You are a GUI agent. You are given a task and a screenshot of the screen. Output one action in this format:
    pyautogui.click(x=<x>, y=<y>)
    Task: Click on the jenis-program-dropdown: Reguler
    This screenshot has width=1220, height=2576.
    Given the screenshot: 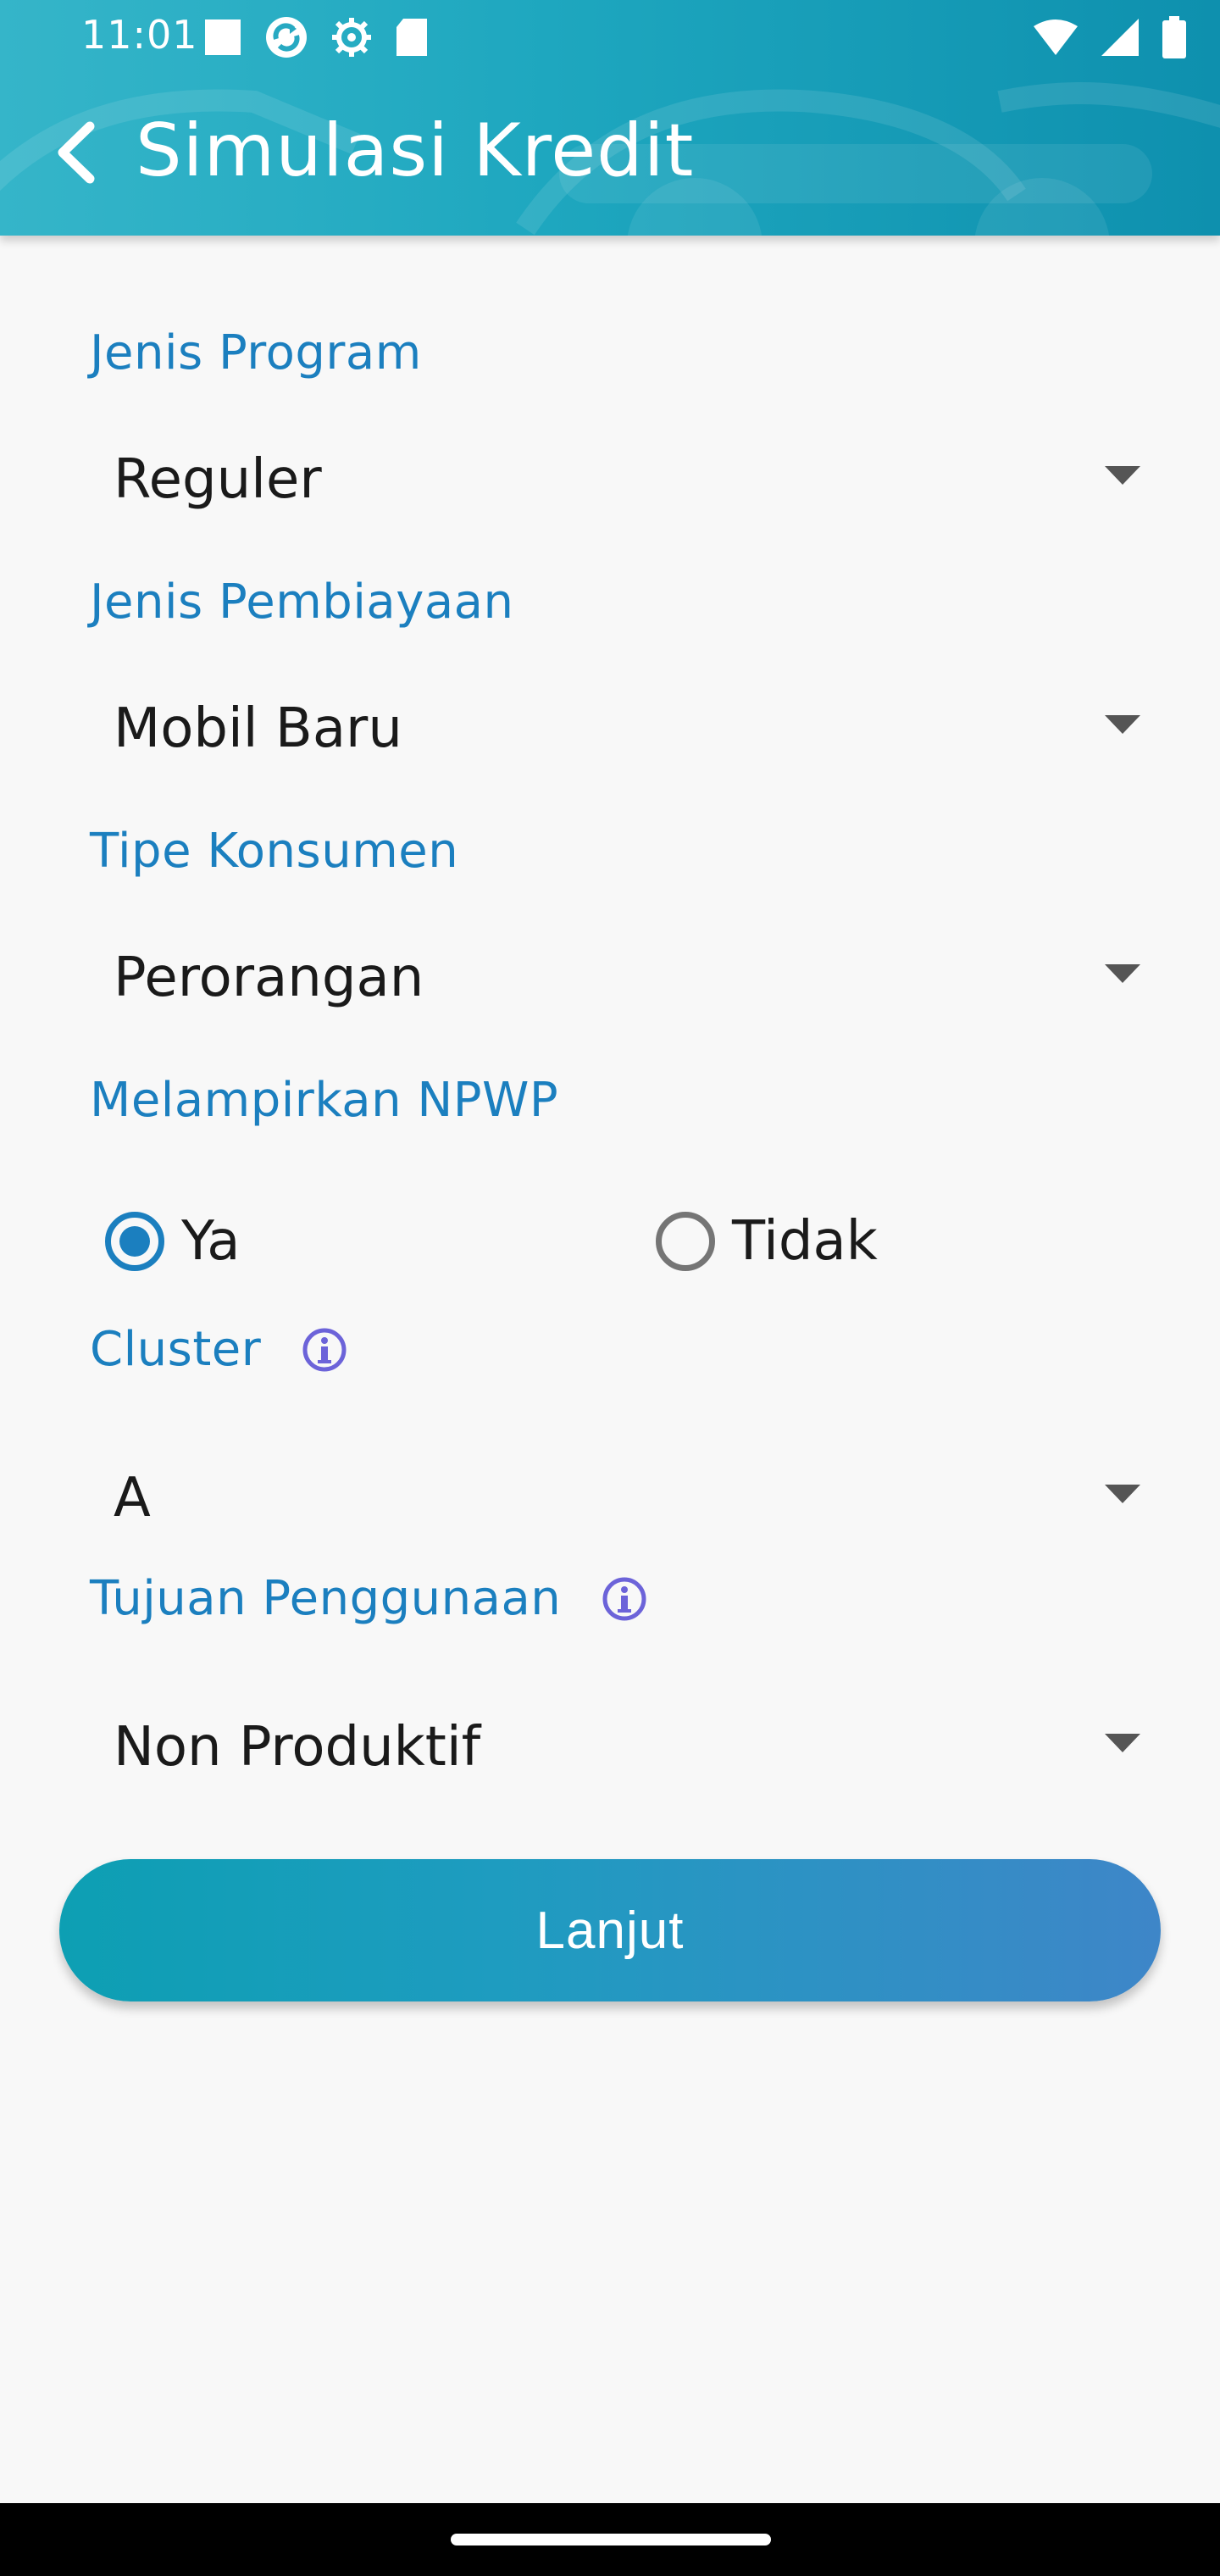 What is the action you would take?
    pyautogui.click(x=615, y=479)
    